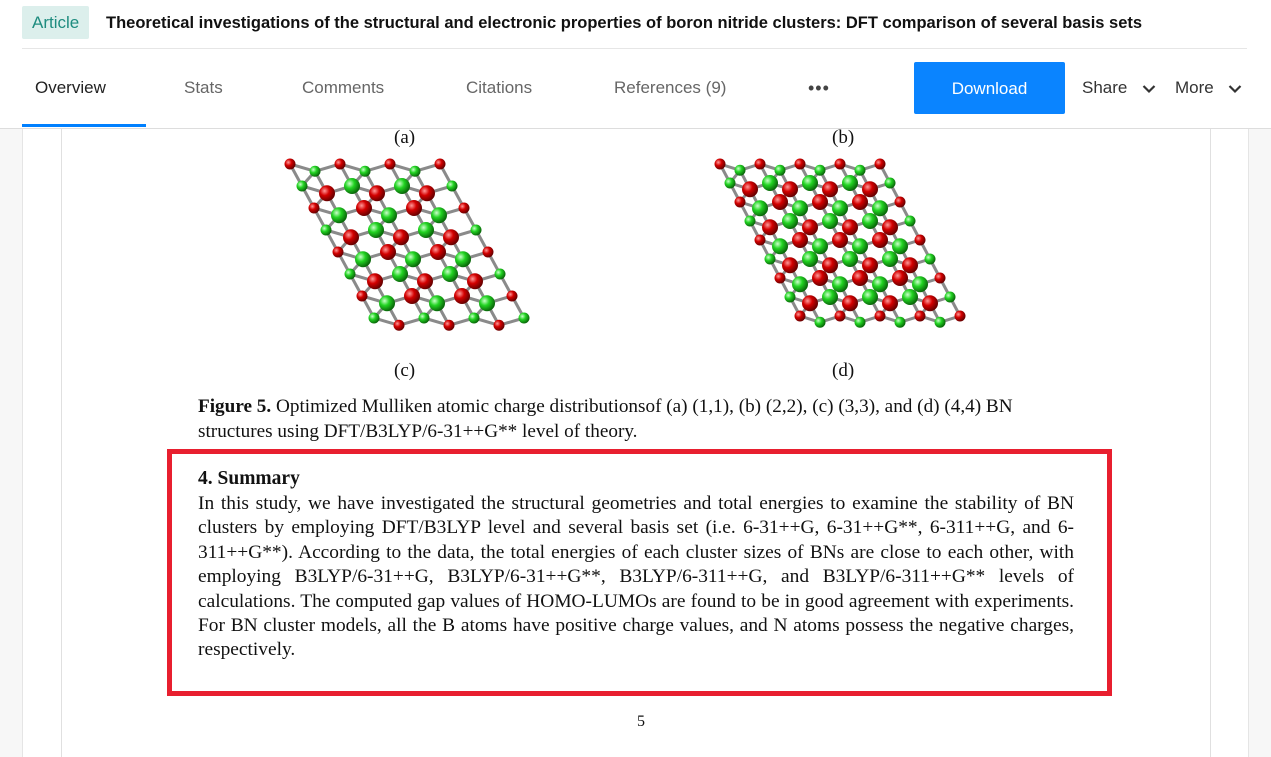 This screenshot has width=1271, height=757. I want to click on chevron-down-icon, so click(1235, 88).